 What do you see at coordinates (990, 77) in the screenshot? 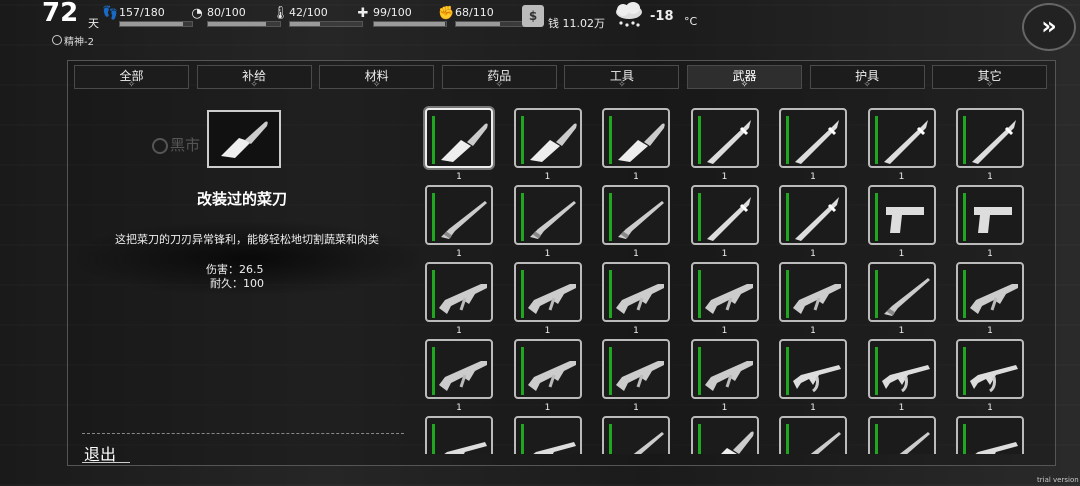
I see `tab-other: 其它 ✧` at bounding box center [990, 77].